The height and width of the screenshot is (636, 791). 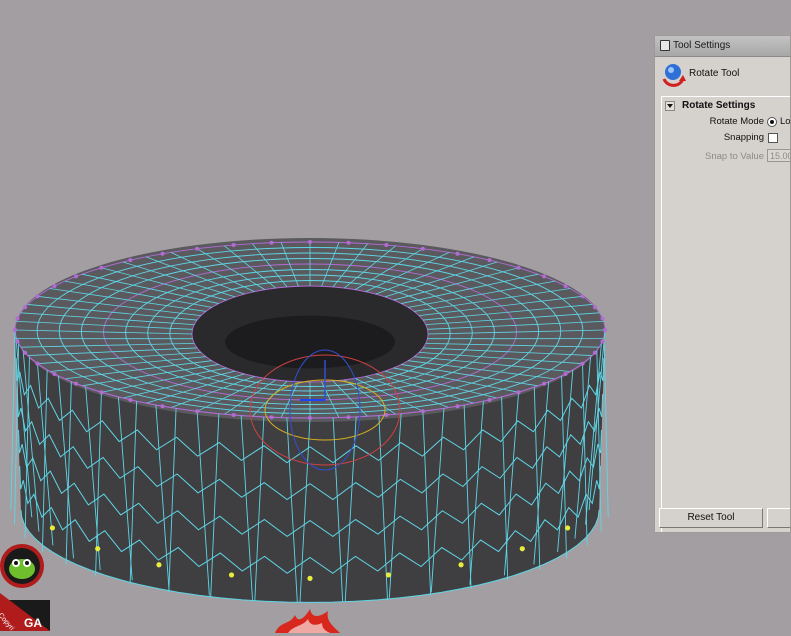 I want to click on maya-window-icon, so click(x=665, y=45).